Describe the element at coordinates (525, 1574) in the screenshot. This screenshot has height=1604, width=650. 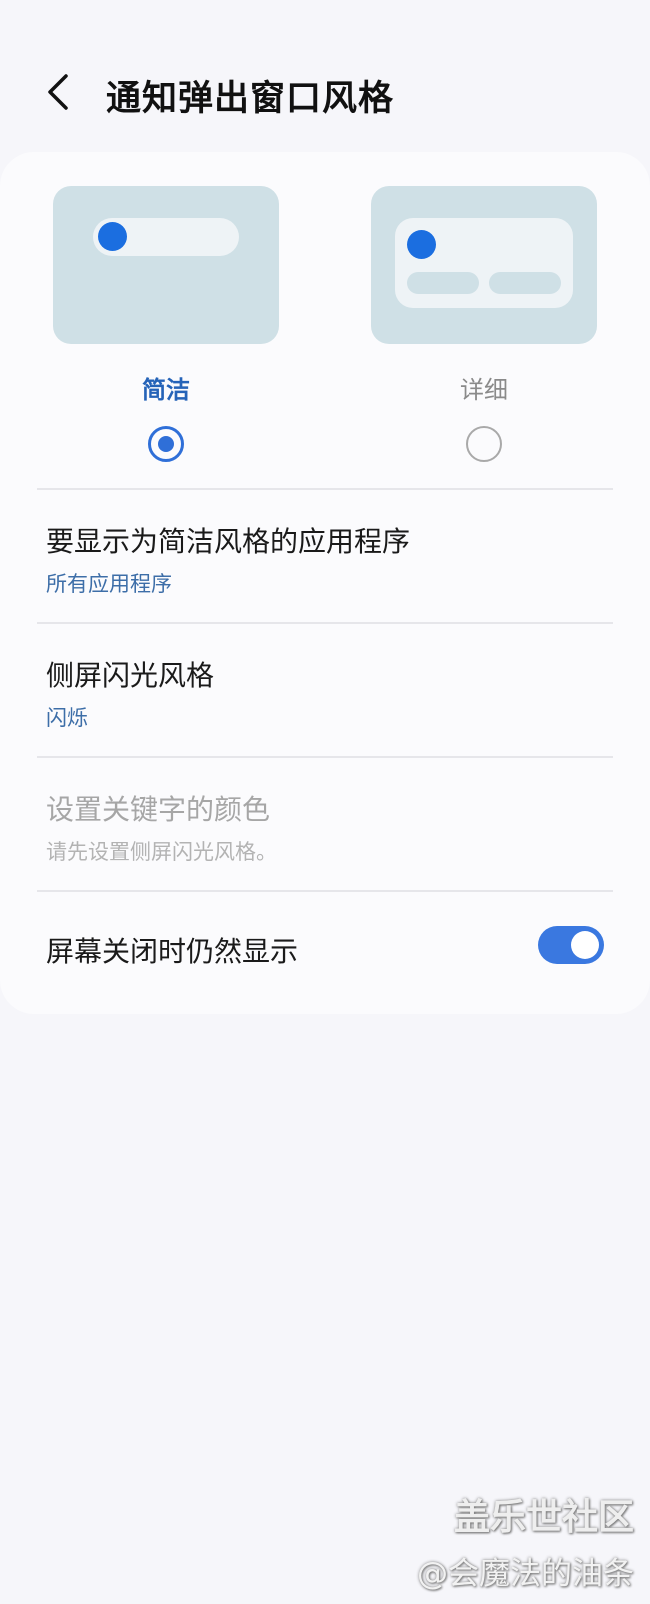
I see `watermark-author: @会魔法的油条` at that location.